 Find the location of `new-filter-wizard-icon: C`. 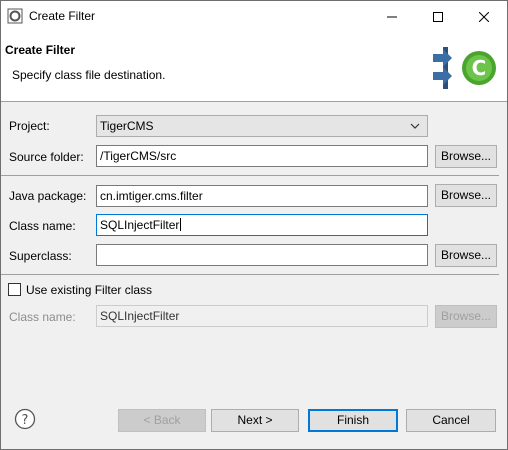

new-filter-wizard-icon: C is located at coordinates (464, 68).